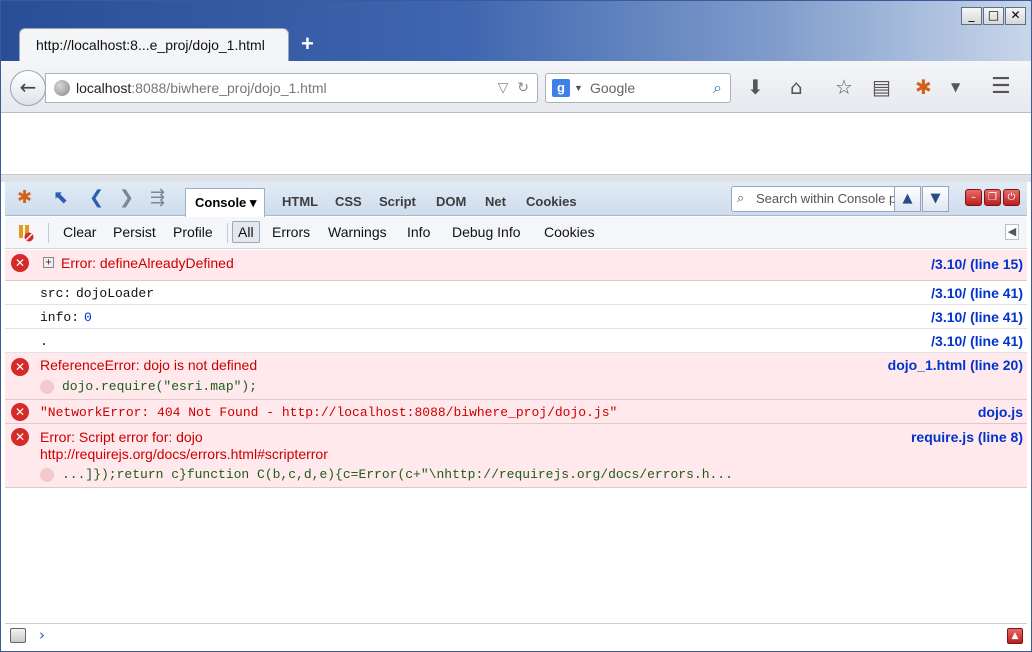 Image resolution: width=1032 pixels, height=652 pixels. Describe the element at coordinates (18, 635) in the screenshot. I see `command-editor-icon` at that location.